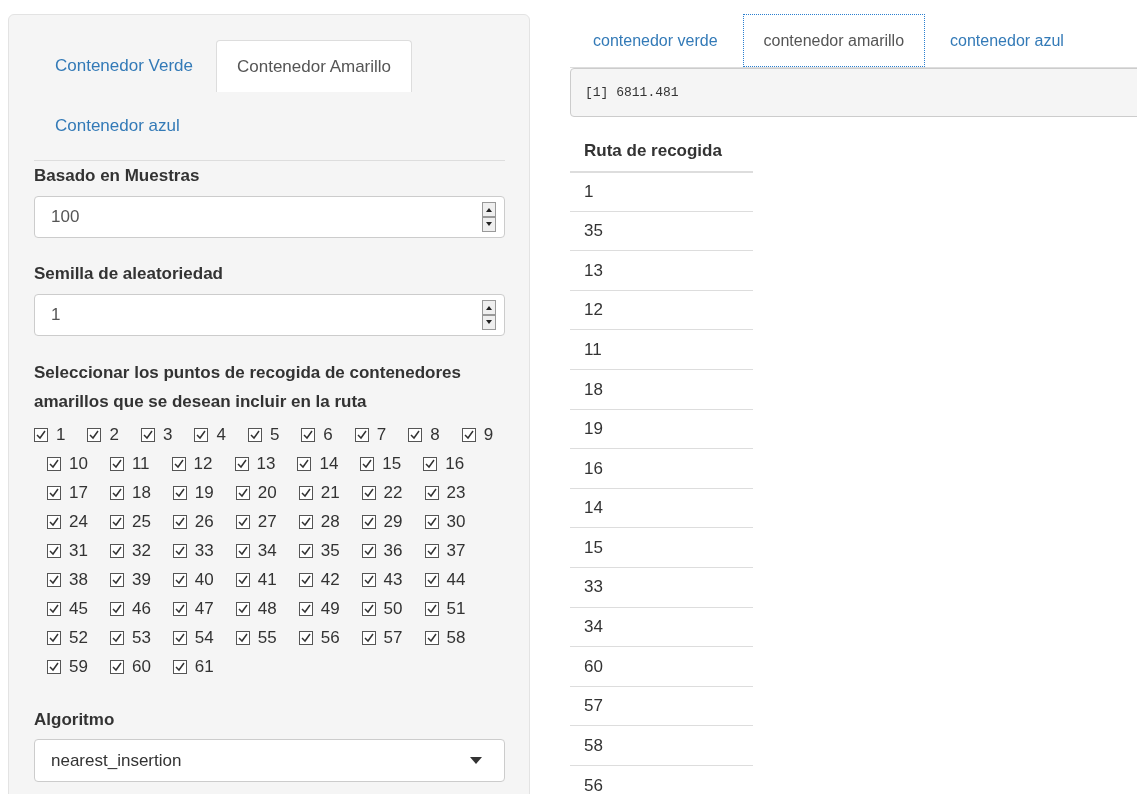  Describe the element at coordinates (456, 492) in the screenshot. I see `checkbox-label: 23` at that location.